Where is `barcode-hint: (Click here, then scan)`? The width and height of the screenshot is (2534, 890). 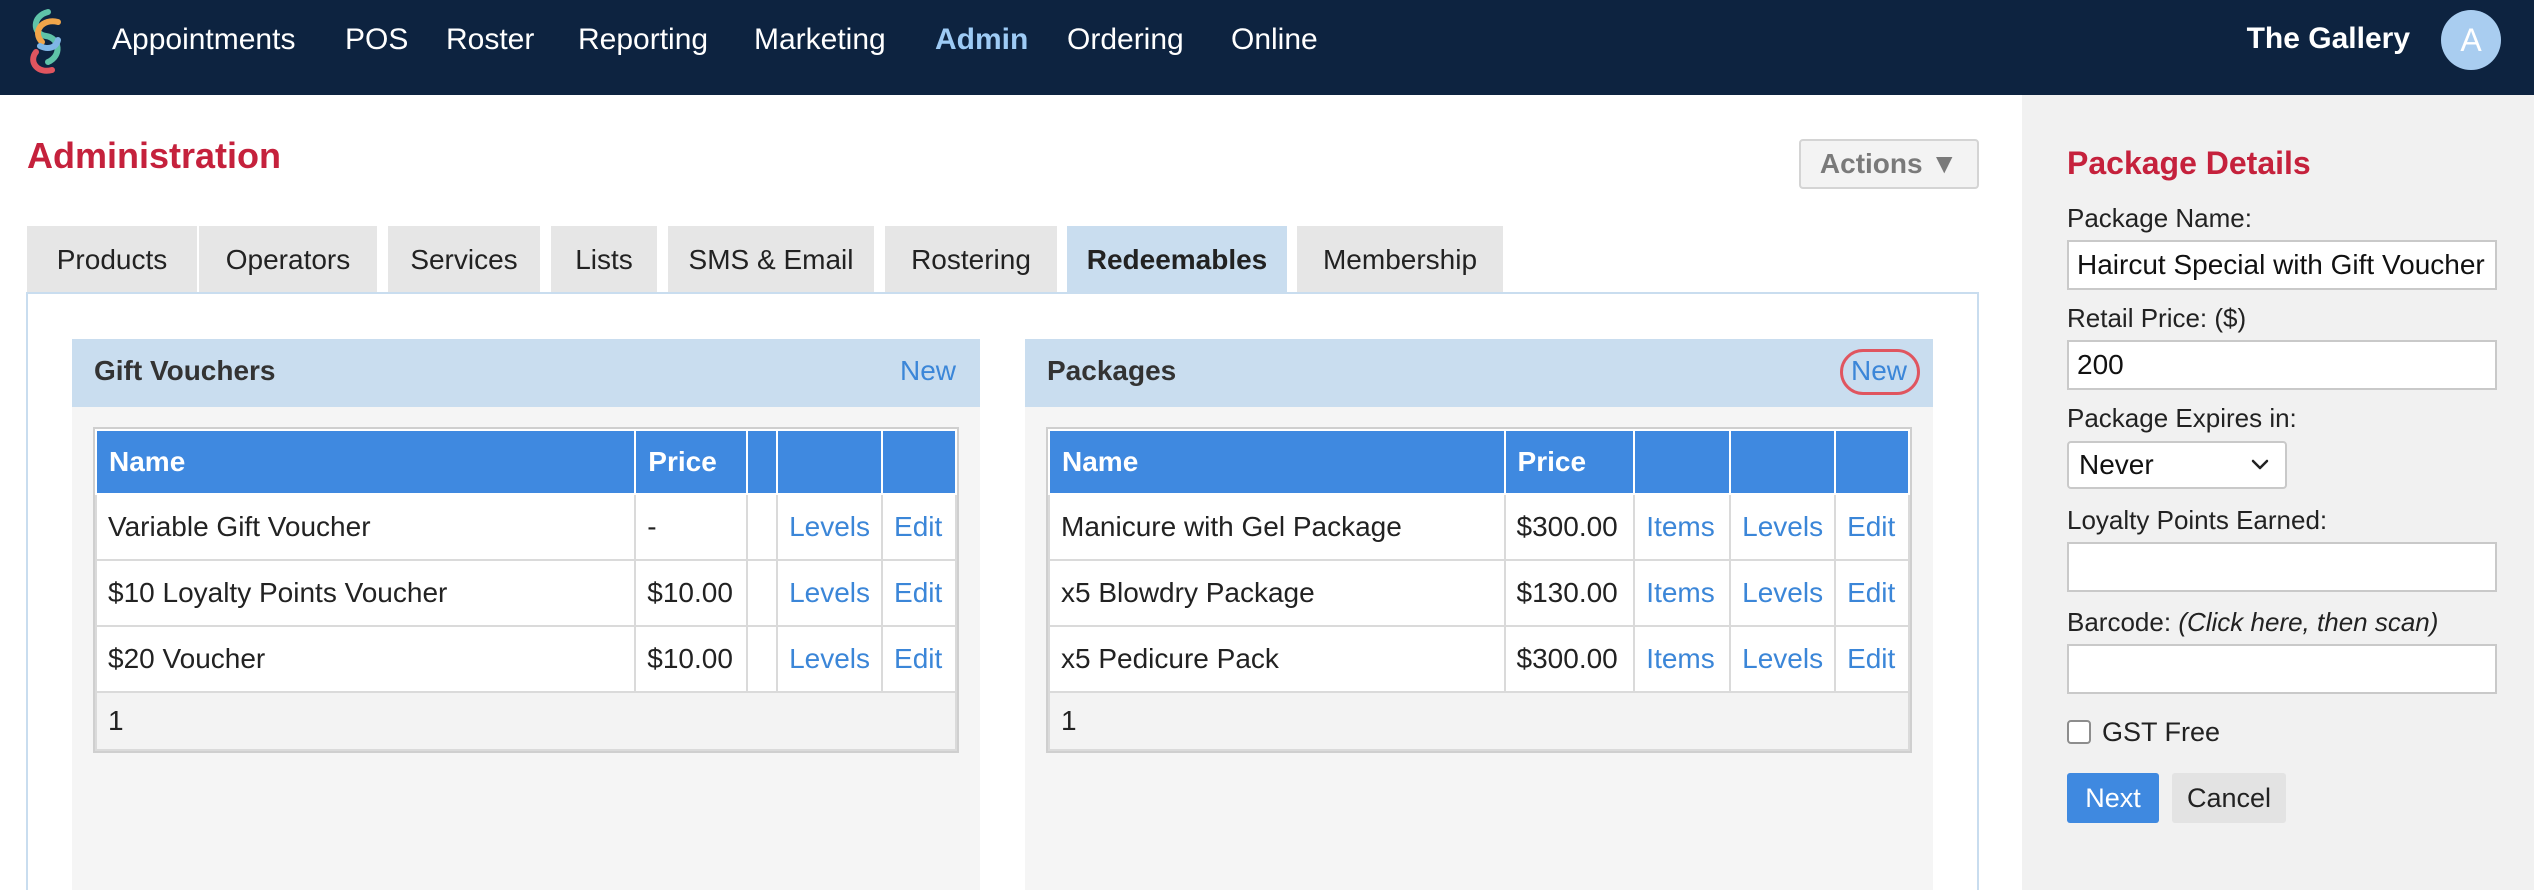
barcode-hint: (Click here, then scan) is located at coordinates (2308, 622).